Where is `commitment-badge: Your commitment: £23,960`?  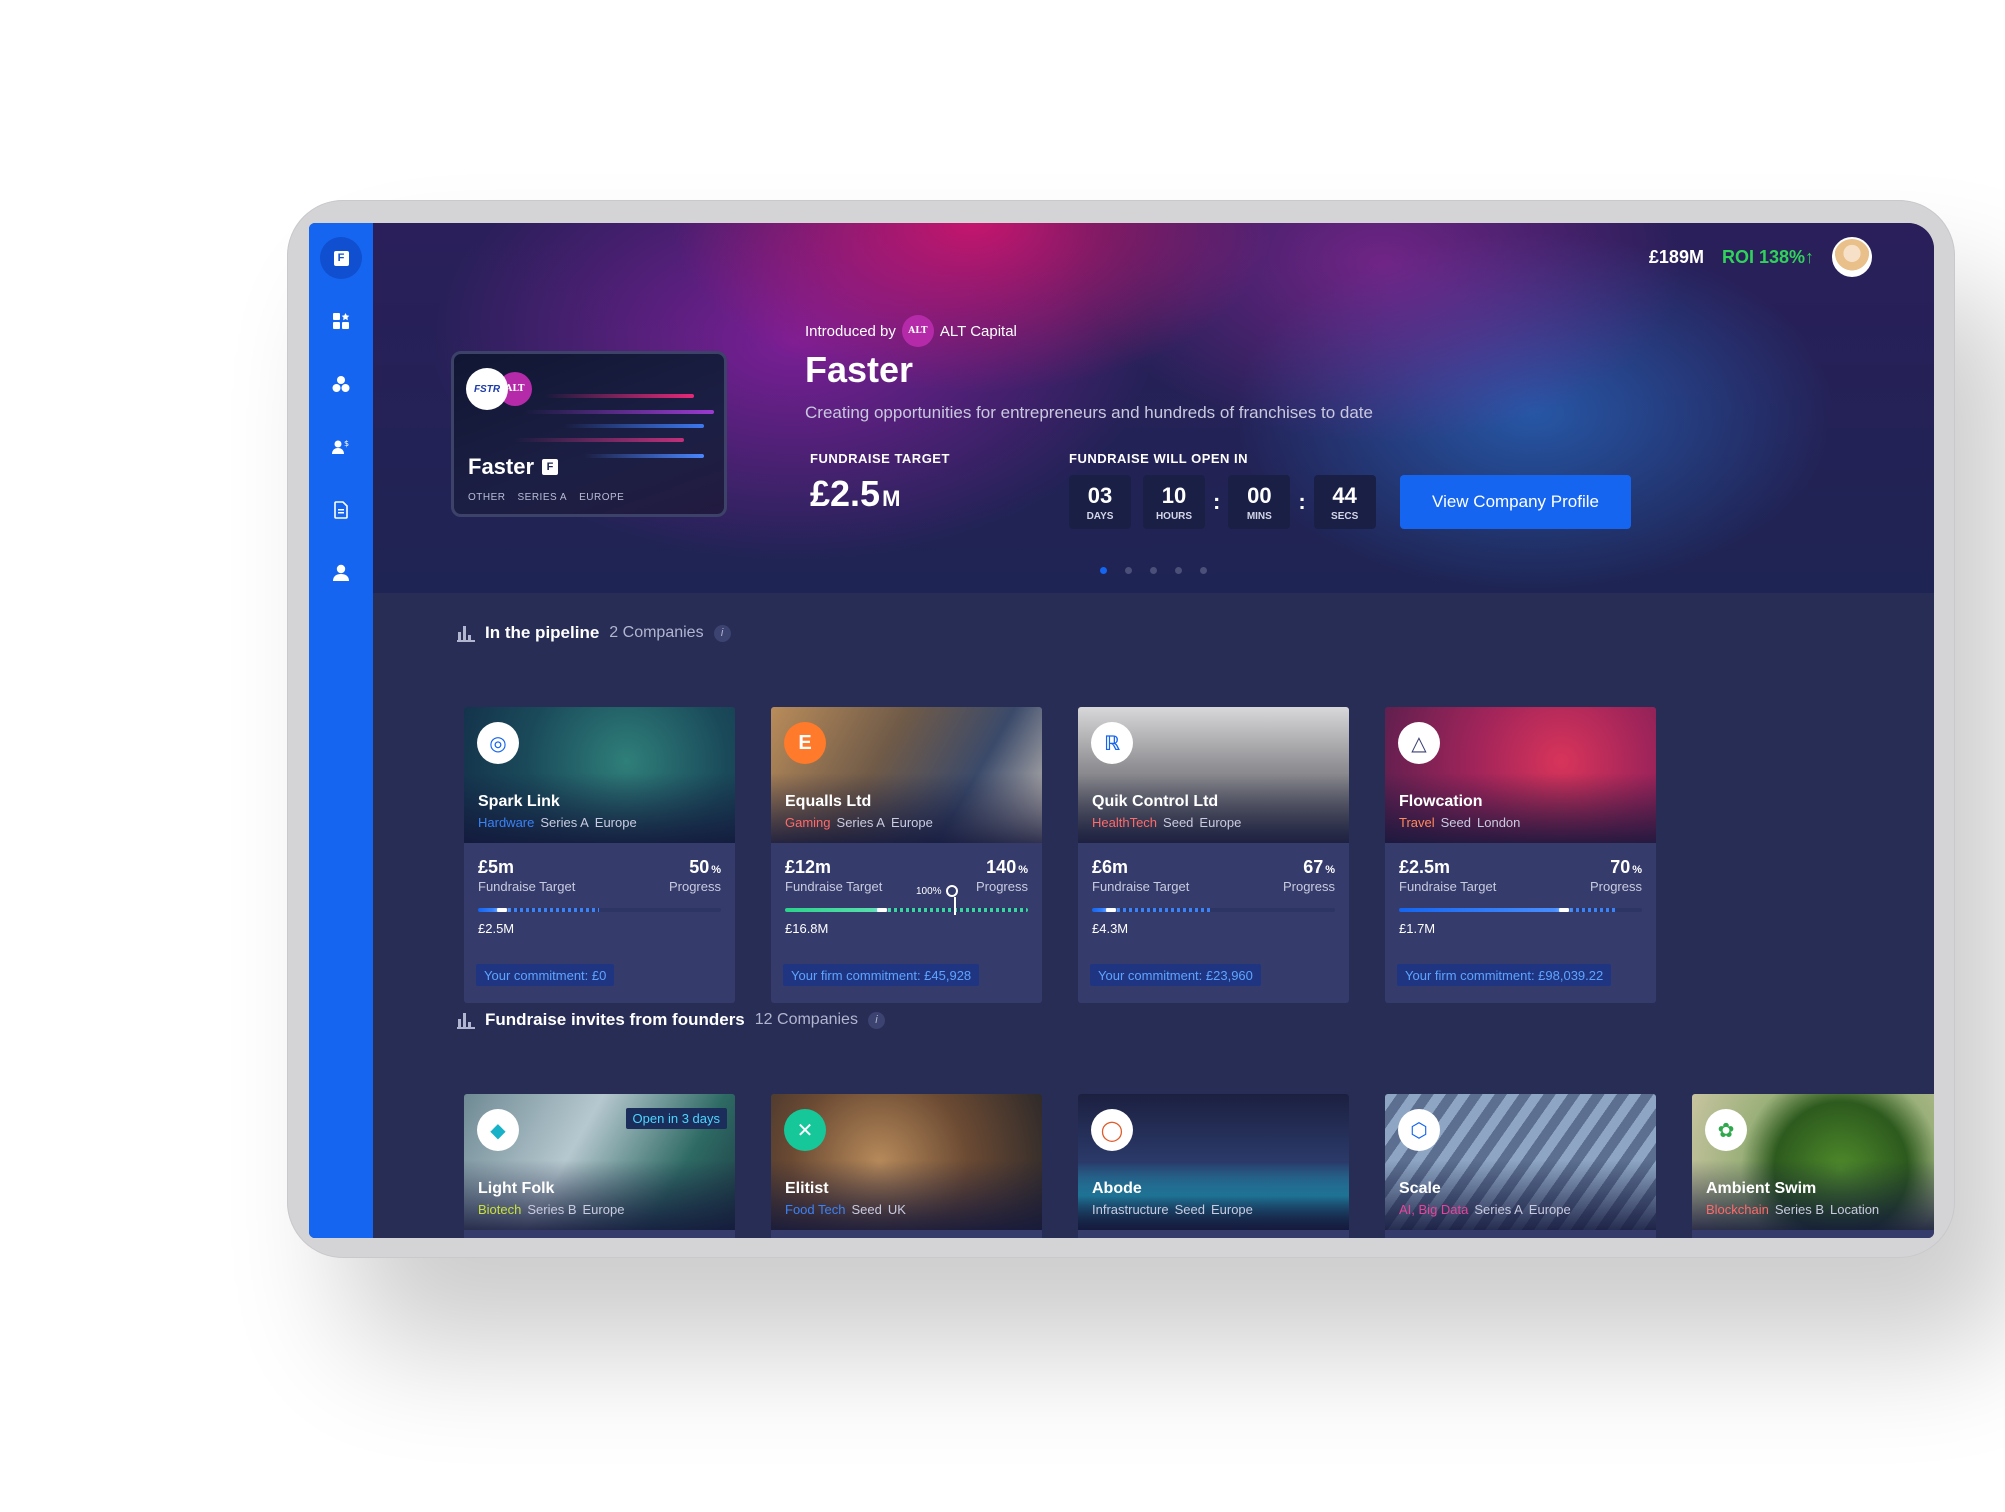
commitment-badge: Your commitment: £23,960 is located at coordinates (1175, 975).